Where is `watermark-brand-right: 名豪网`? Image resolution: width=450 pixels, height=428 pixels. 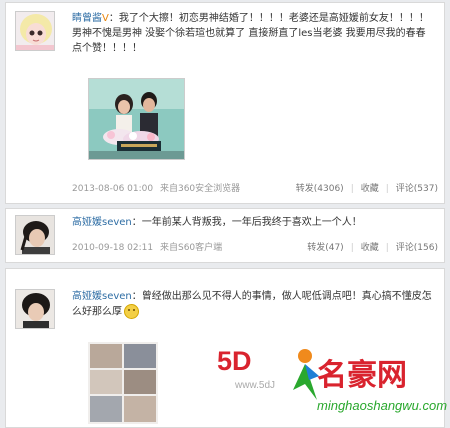 watermark-brand-right: 名豪网 is located at coordinates (362, 375).